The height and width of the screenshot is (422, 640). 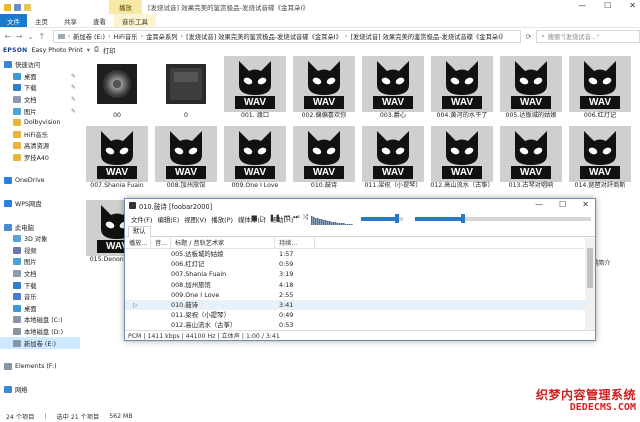 What do you see at coordinates (195, 219) in the screenshot?
I see `menu-view: 视图(V)` at bounding box center [195, 219].